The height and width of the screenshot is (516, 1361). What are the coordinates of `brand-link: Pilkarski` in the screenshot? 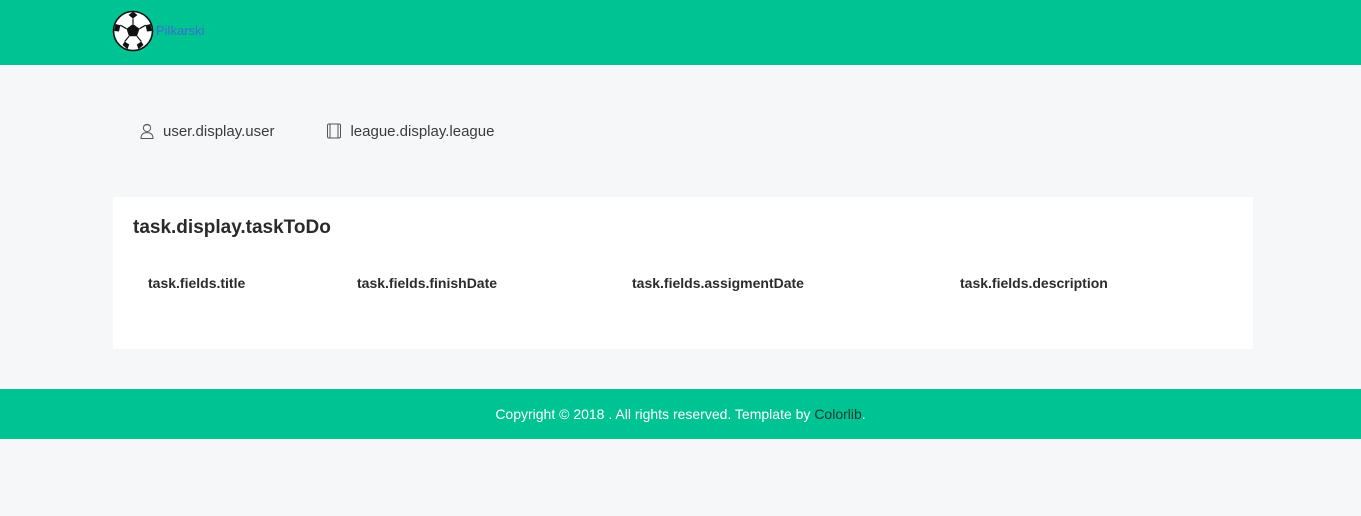 It's located at (158, 31).